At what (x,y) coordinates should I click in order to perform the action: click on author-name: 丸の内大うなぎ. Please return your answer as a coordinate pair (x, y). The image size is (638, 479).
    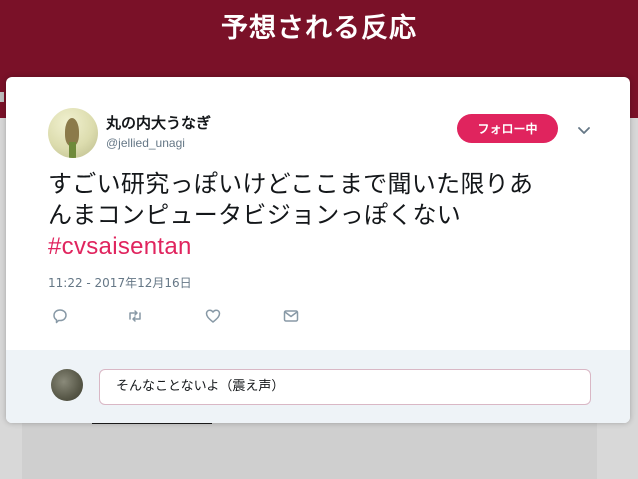
    Looking at the image, I should click on (158, 122).